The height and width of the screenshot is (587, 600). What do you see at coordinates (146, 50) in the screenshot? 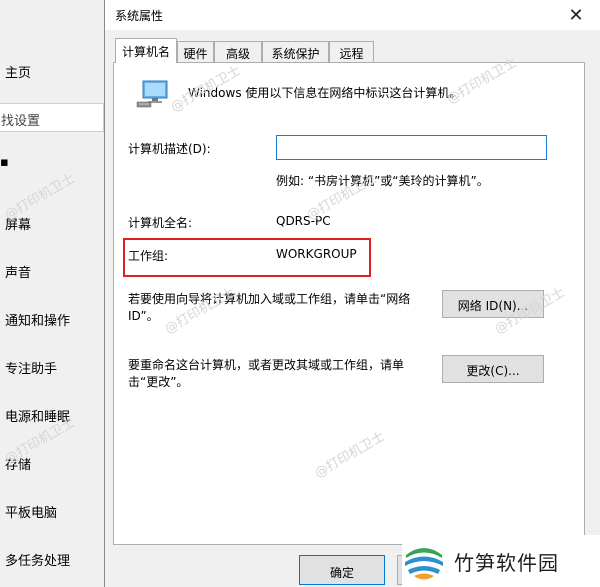
I see `tab-computer-name: 计算机名` at bounding box center [146, 50].